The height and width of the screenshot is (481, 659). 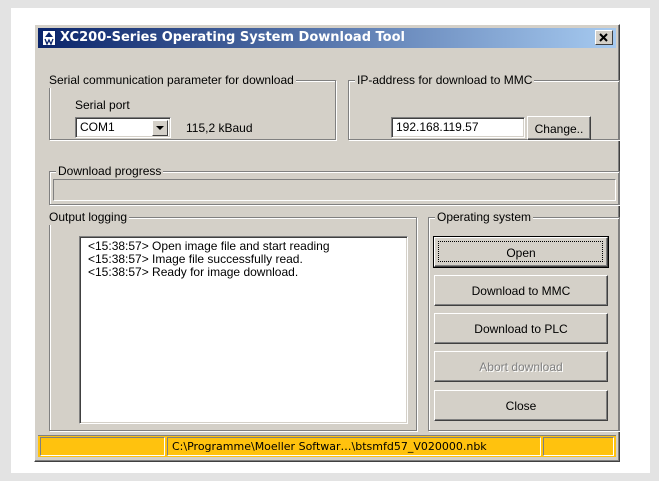 I want to click on log-line: <15:38:57> Ready for image download., so click(x=193, y=272).